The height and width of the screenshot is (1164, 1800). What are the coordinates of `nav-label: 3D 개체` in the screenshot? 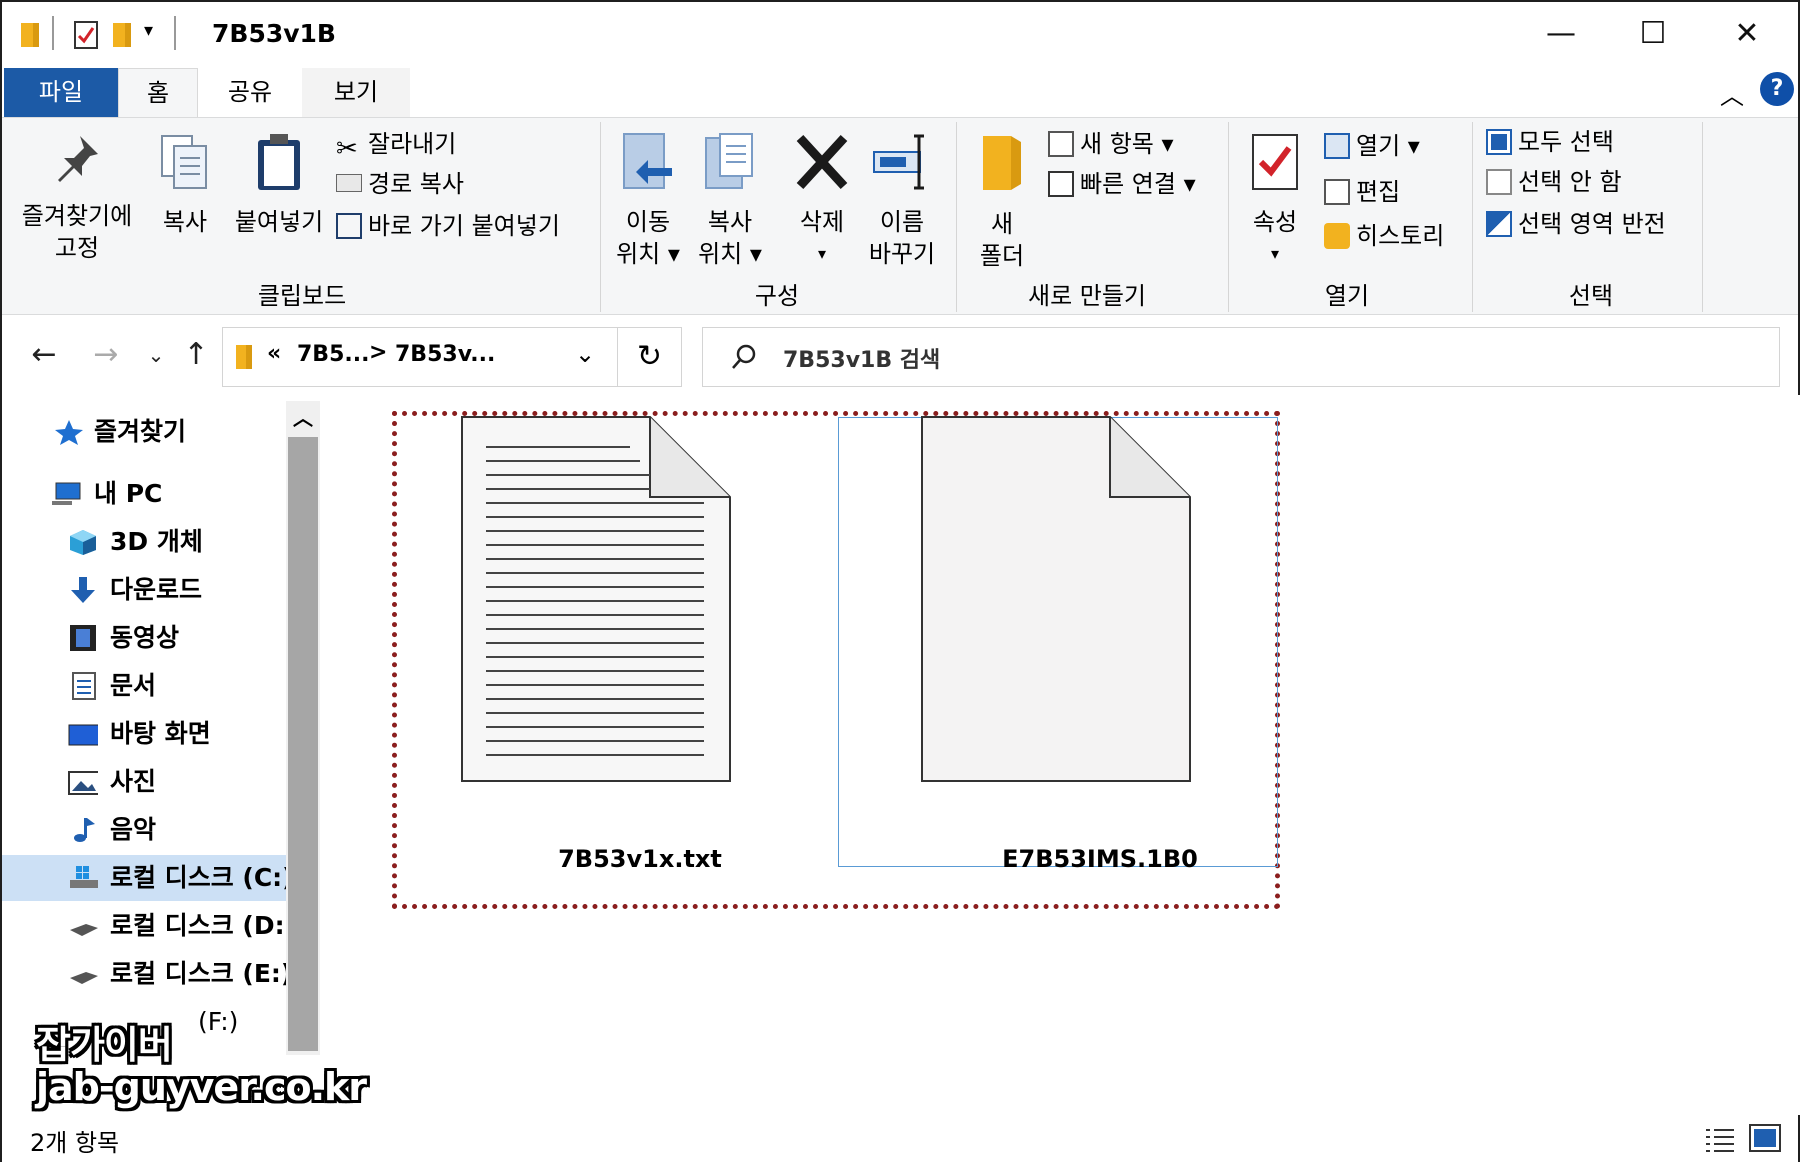 It's located at (156, 541).